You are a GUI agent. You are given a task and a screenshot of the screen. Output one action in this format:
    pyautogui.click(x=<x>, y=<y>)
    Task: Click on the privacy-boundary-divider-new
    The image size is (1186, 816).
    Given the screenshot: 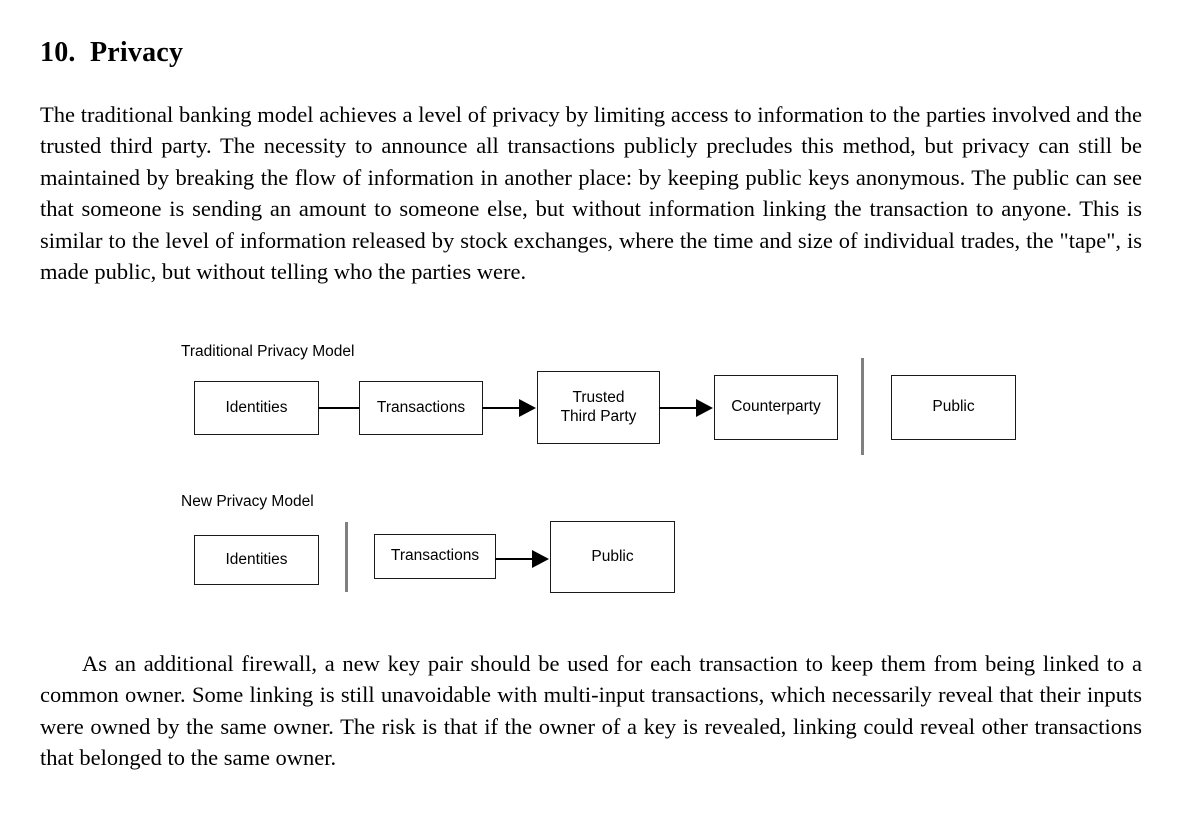 What is the action you would take?
    pyautogui.click(x=346, y=557)
    